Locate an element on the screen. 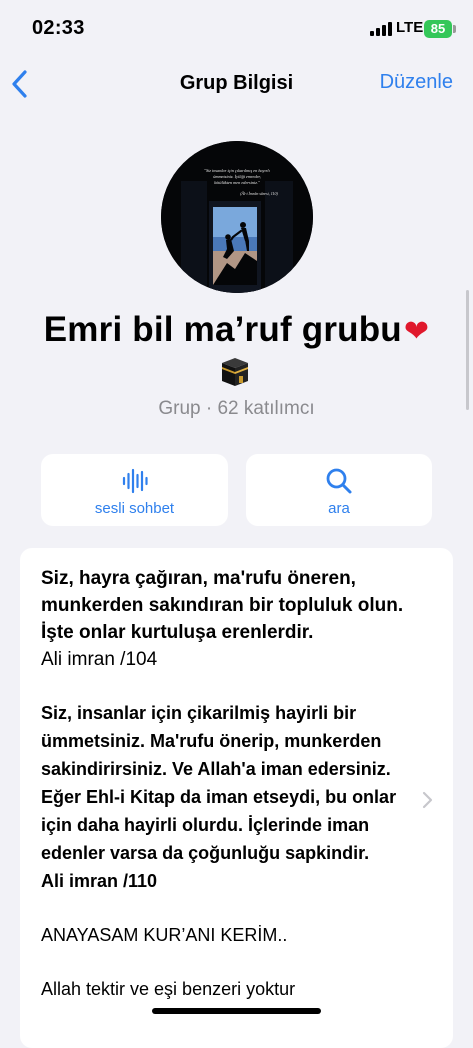 This screenshot has height=1048, width=473. battery-icon: 85 is located at coordinates (438, 29).